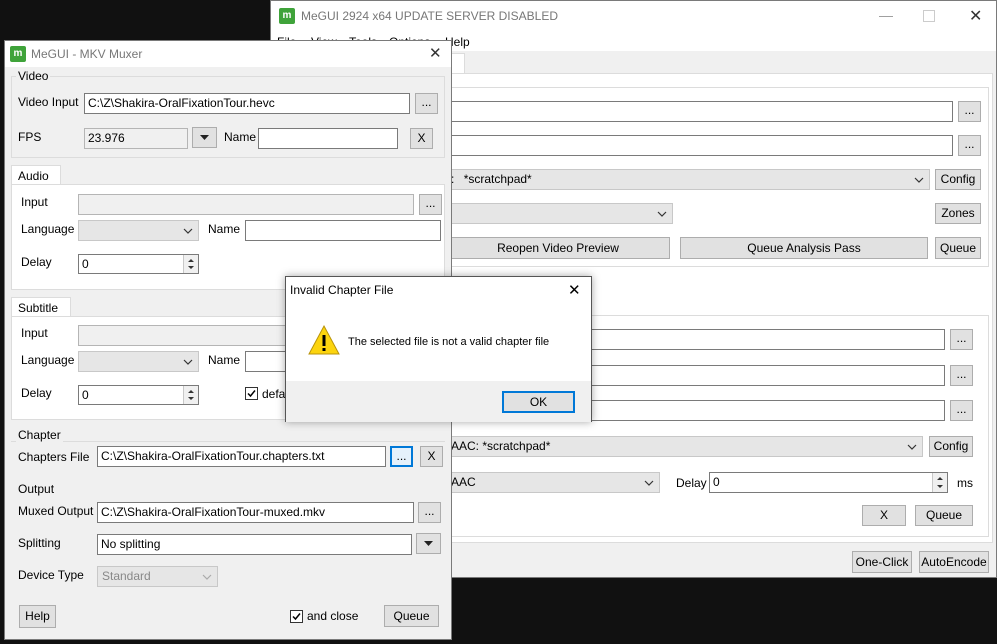 The height and width of the screenshot is (644, 997). I want to click on muxer-title: MeGUI - MKV Muxer, so click(87, 54).